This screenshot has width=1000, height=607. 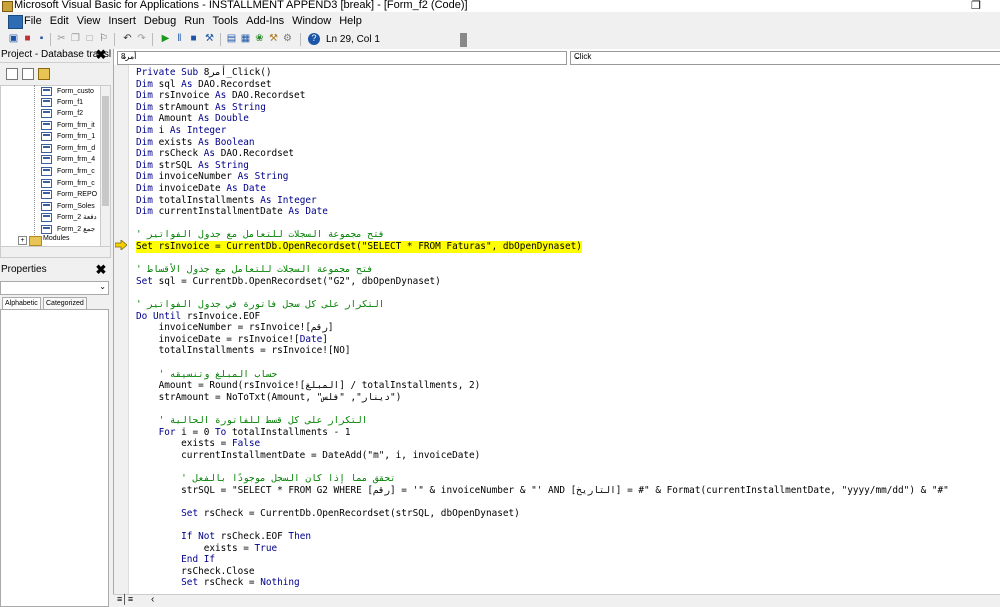 I want to click on toolbar-options-icon: ⚙, so click(x=287, y=38).